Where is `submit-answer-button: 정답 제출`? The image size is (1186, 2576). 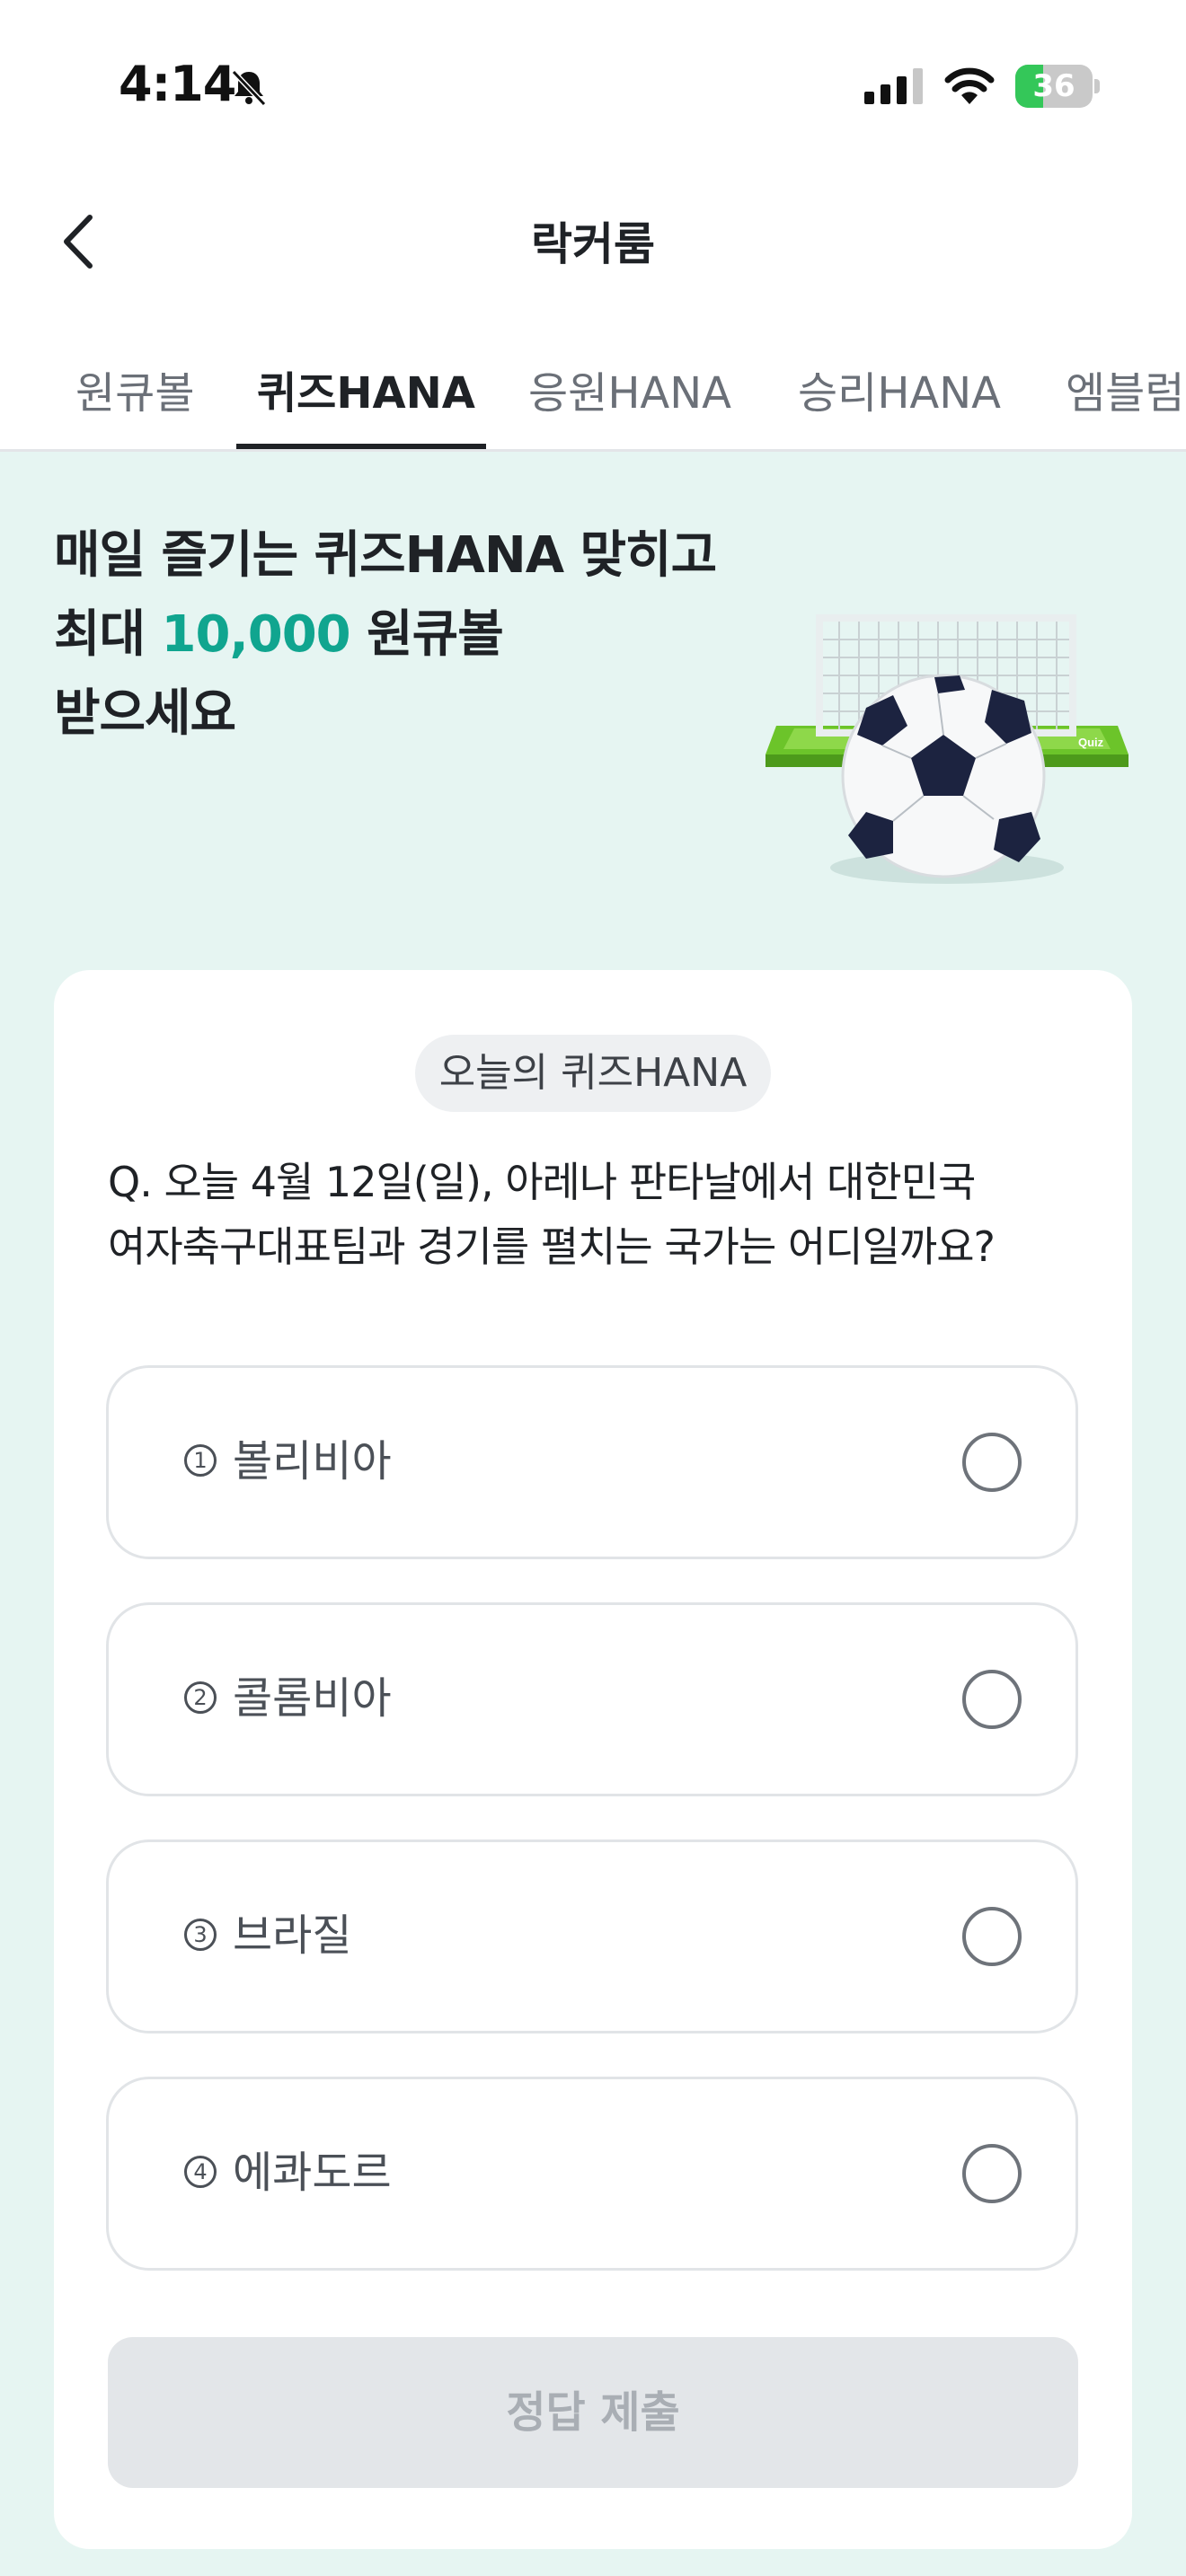 submit-answer-button: 정답 제출 is located at coordinates (593, 2412).